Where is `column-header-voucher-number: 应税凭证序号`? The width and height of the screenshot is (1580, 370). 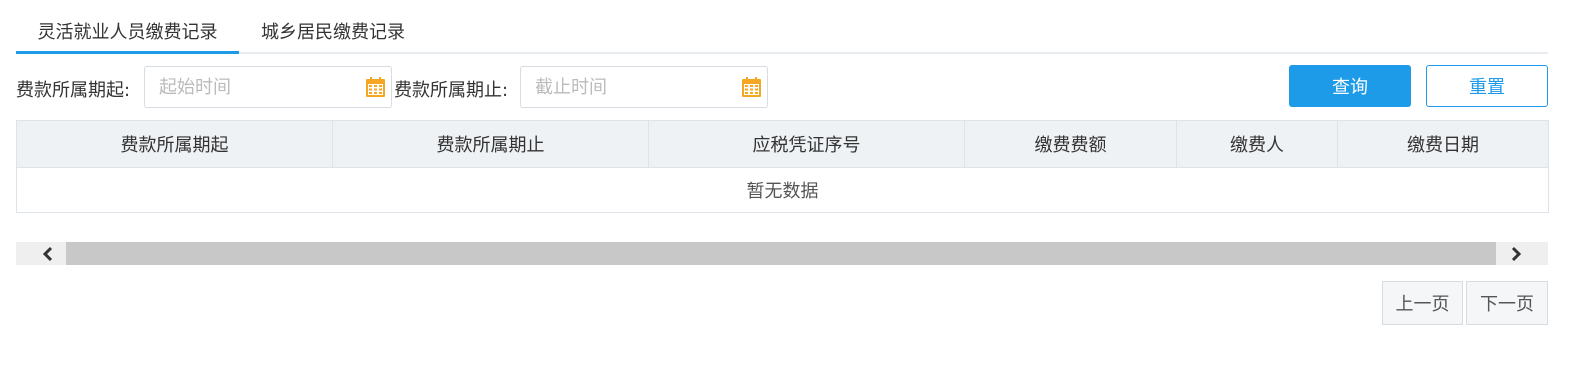 column-header-voucher-number: 应税凭证序号 is located at coordinates (806, 144).